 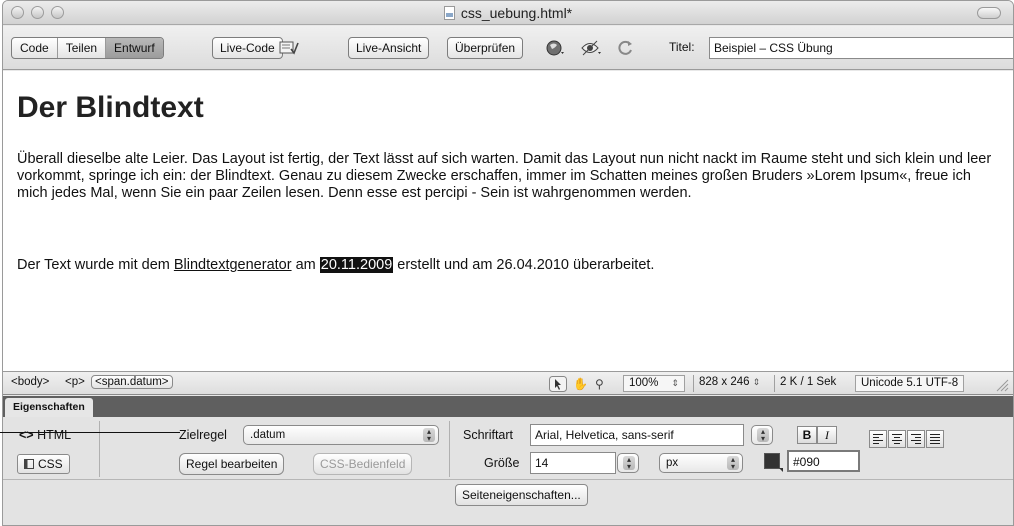 What do you see at coordinates (724, 382) in the screenshot?
I see `window-size-value: 828 x 246` at bounding box center [724, 382].